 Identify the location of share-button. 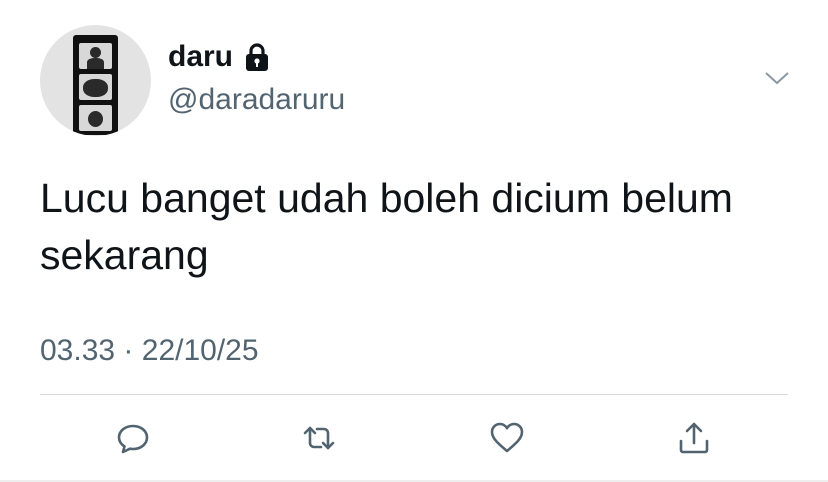
(694, 438).